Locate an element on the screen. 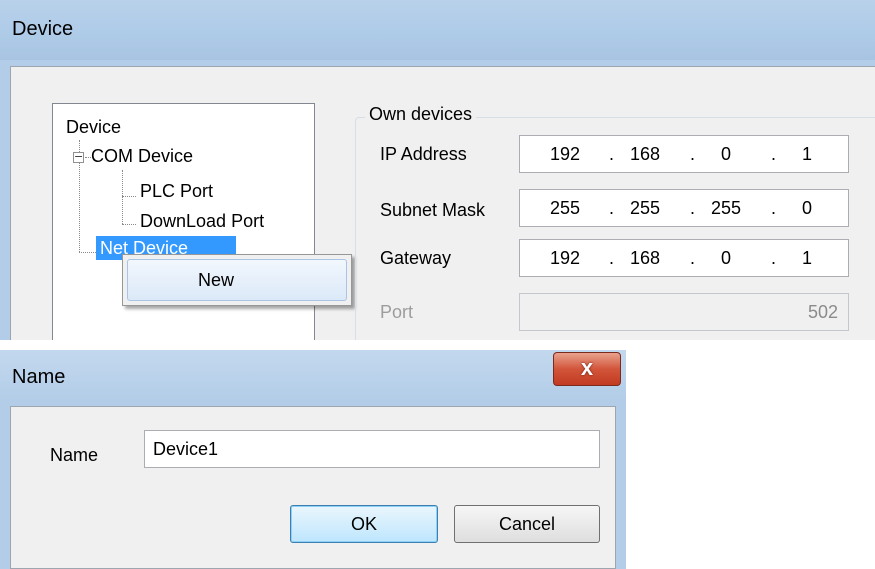 The image size is (875, 569). own-devices-group-label: Own devices is located at coordinates (421, 114).